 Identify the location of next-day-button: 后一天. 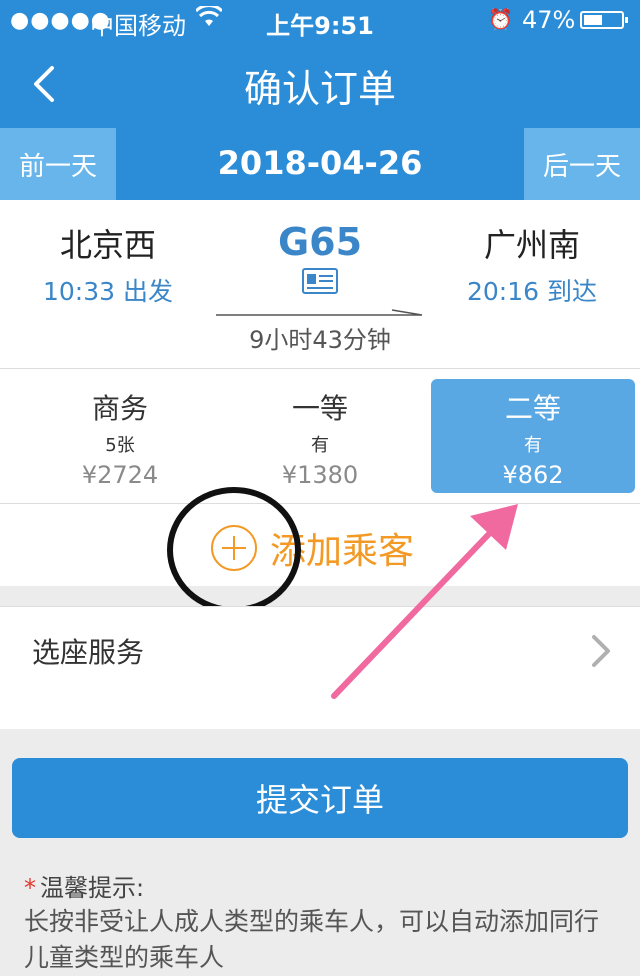
(582, 164).